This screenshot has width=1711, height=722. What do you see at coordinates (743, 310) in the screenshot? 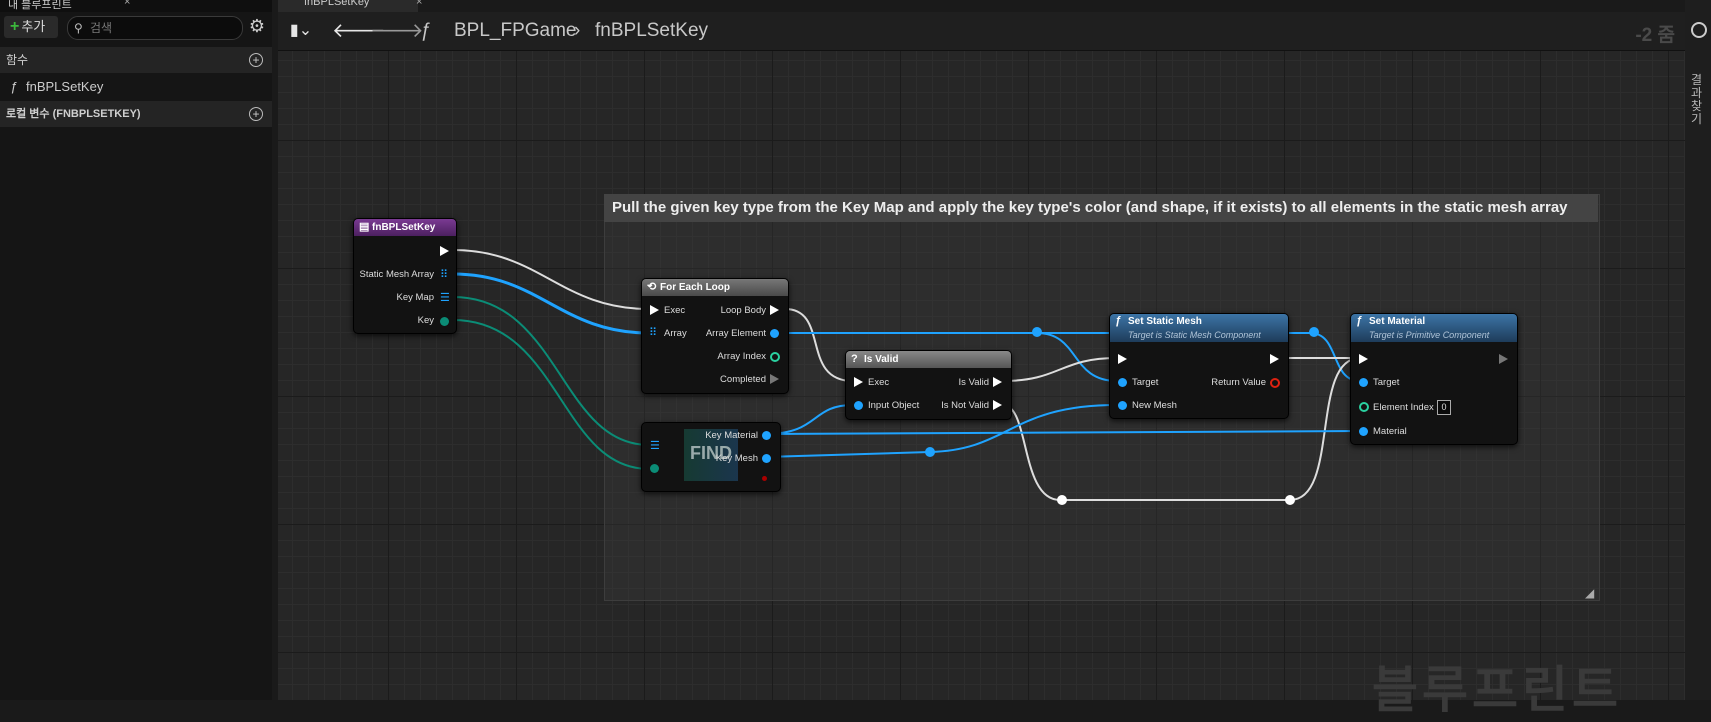
I see `pin-loop-body: Loop Body` at bounding box center [743, 310].